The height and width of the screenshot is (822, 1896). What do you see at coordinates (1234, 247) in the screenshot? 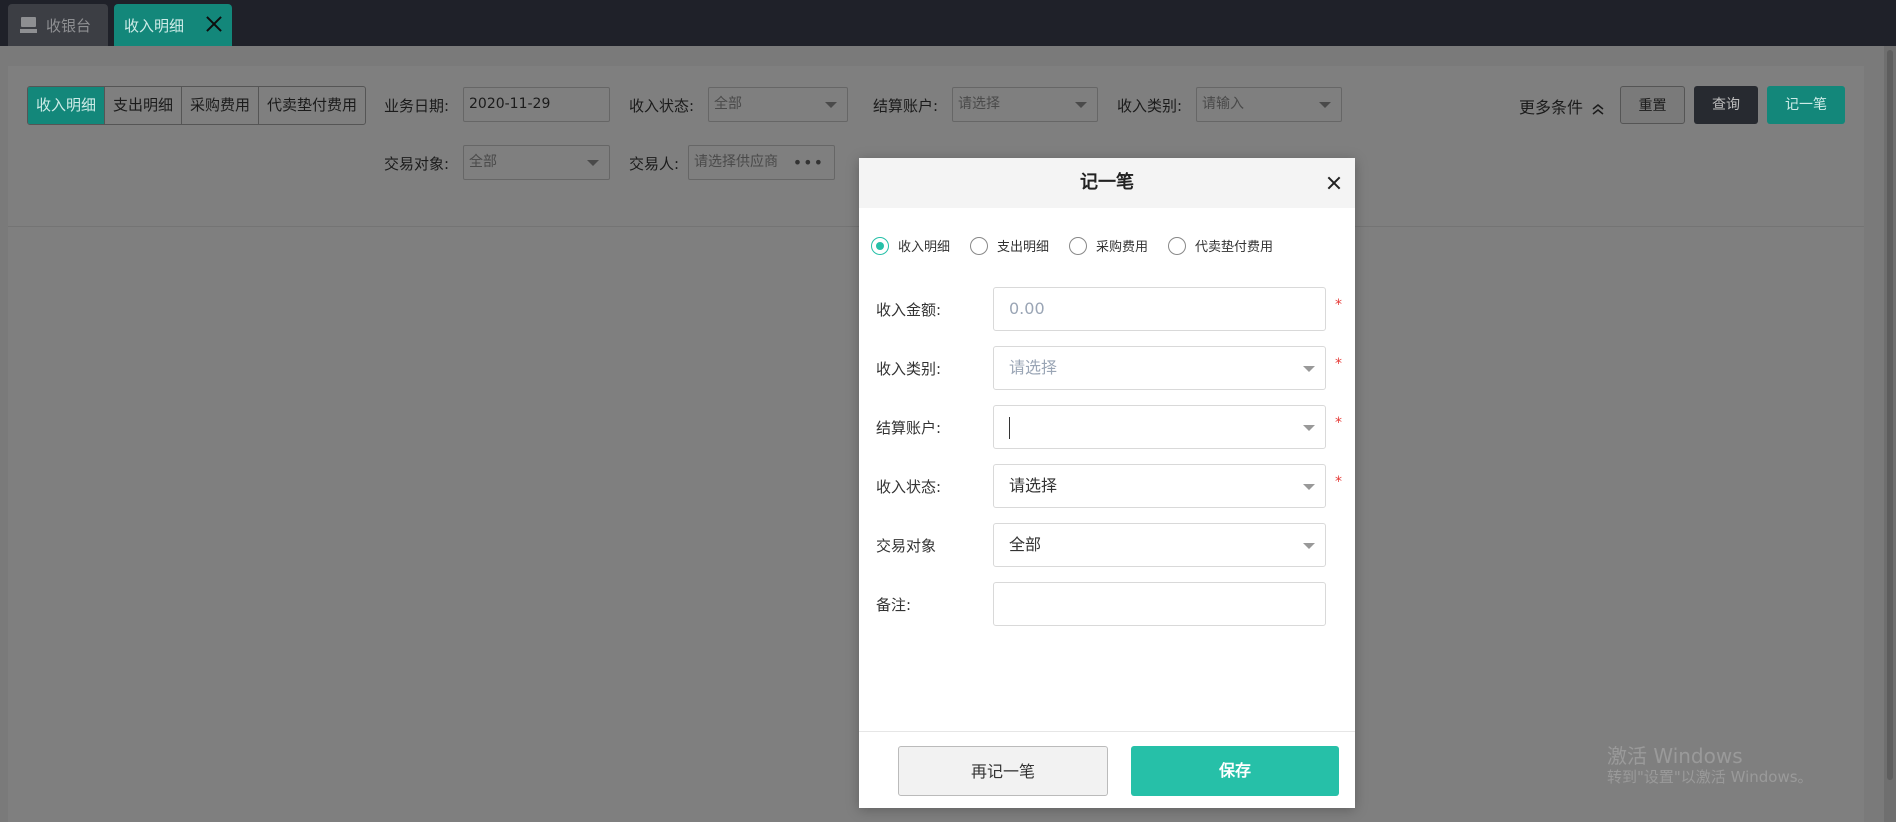
I see `radio-label: 代卖垫付费用` at bounding box center [1234, 247].